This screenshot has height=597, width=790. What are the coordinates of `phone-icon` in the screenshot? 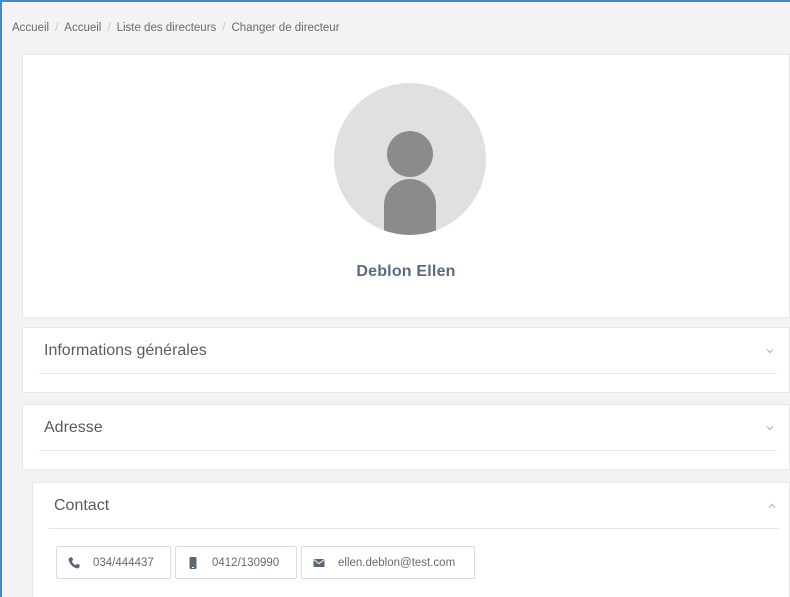 It's located at (74, 562).